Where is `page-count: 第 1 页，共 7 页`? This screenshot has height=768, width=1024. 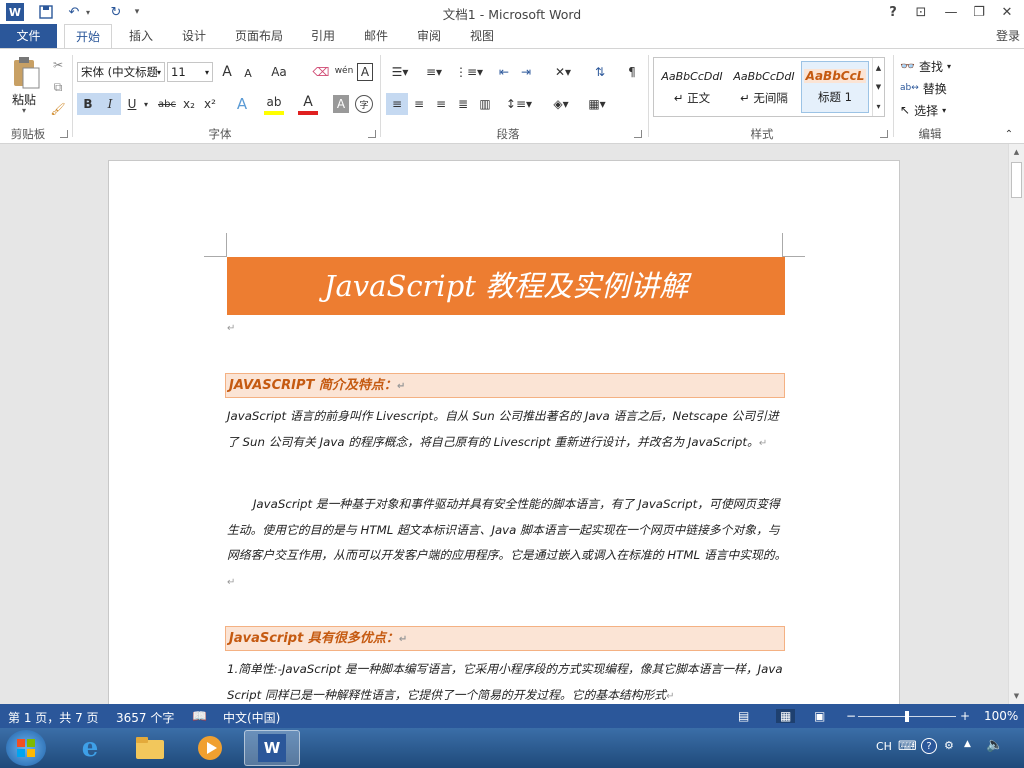 page-count: 第 1 页，共 7 页 is located at coordinates (53, 717).